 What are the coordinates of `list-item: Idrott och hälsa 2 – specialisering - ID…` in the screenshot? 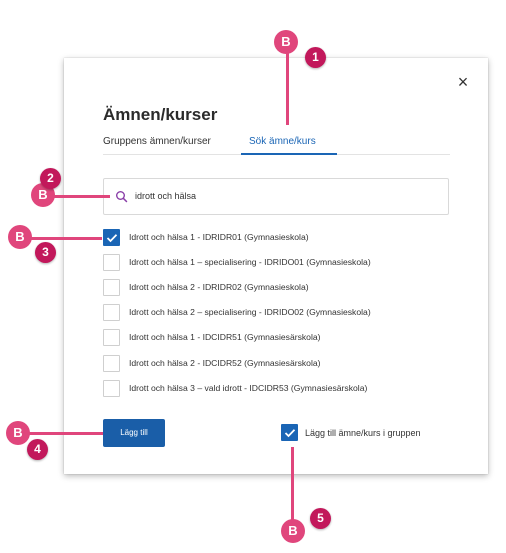 It's located at (278, 313).